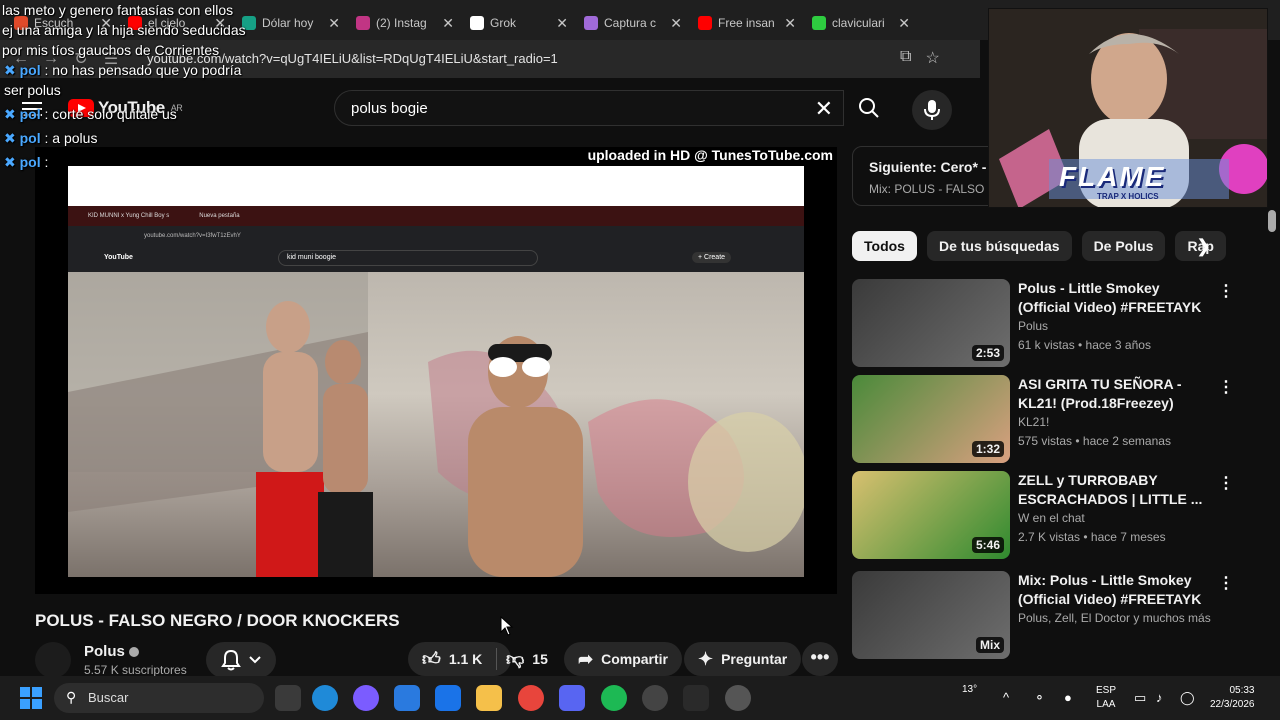 This screenshot has height=720, width=1280. Describe the element at coordinates (633, 23) in the screenshot. I see `browser-tab: Captura c ✕` at that location.